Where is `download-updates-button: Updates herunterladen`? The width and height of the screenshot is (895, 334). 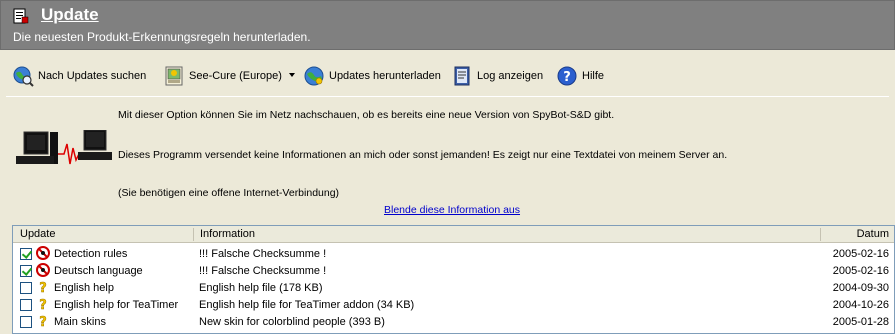 download-updates-button: Updates herunterladen is located at coordinates (372, 76).